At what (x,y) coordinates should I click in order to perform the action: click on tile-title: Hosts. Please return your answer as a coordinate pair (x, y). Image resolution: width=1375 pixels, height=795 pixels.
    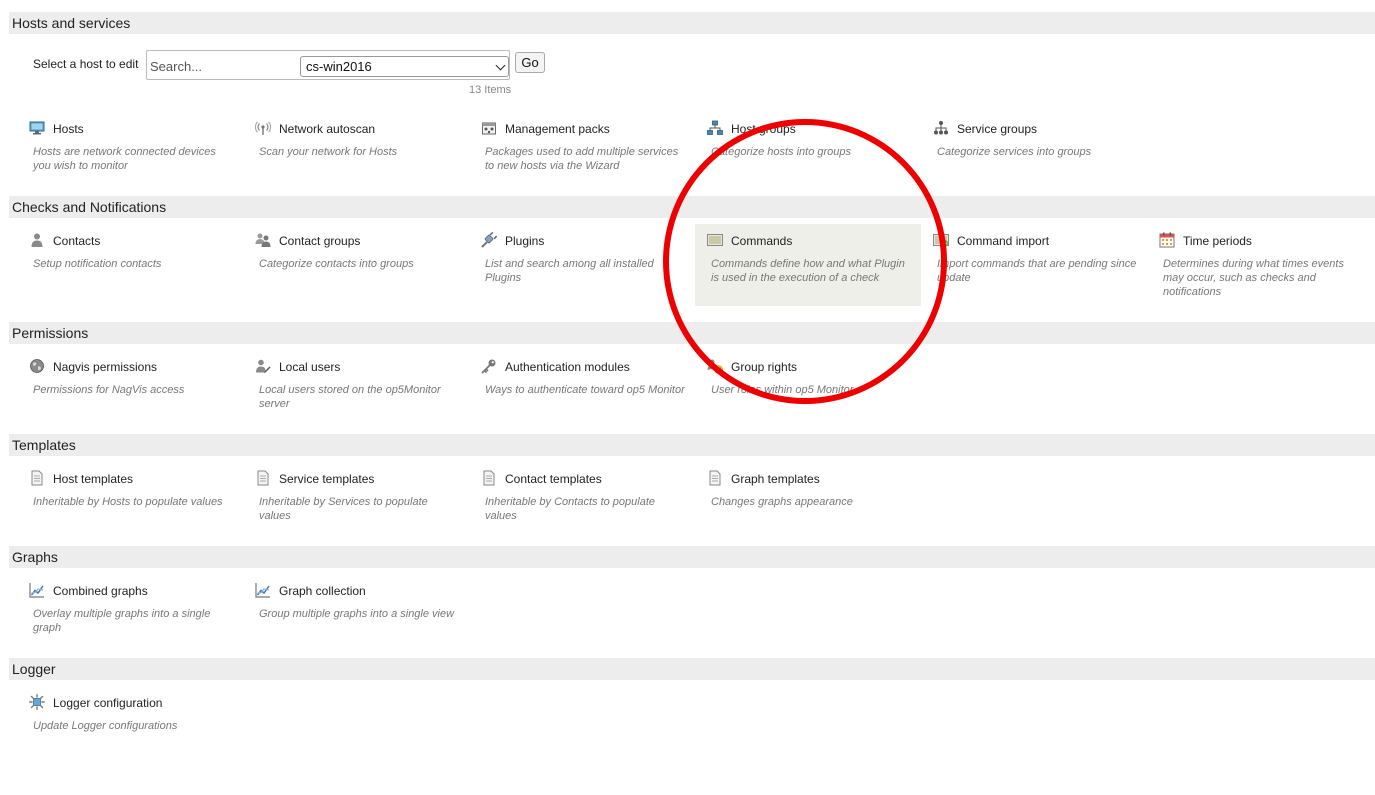
    Looking at the image, I should click on (68, 129).